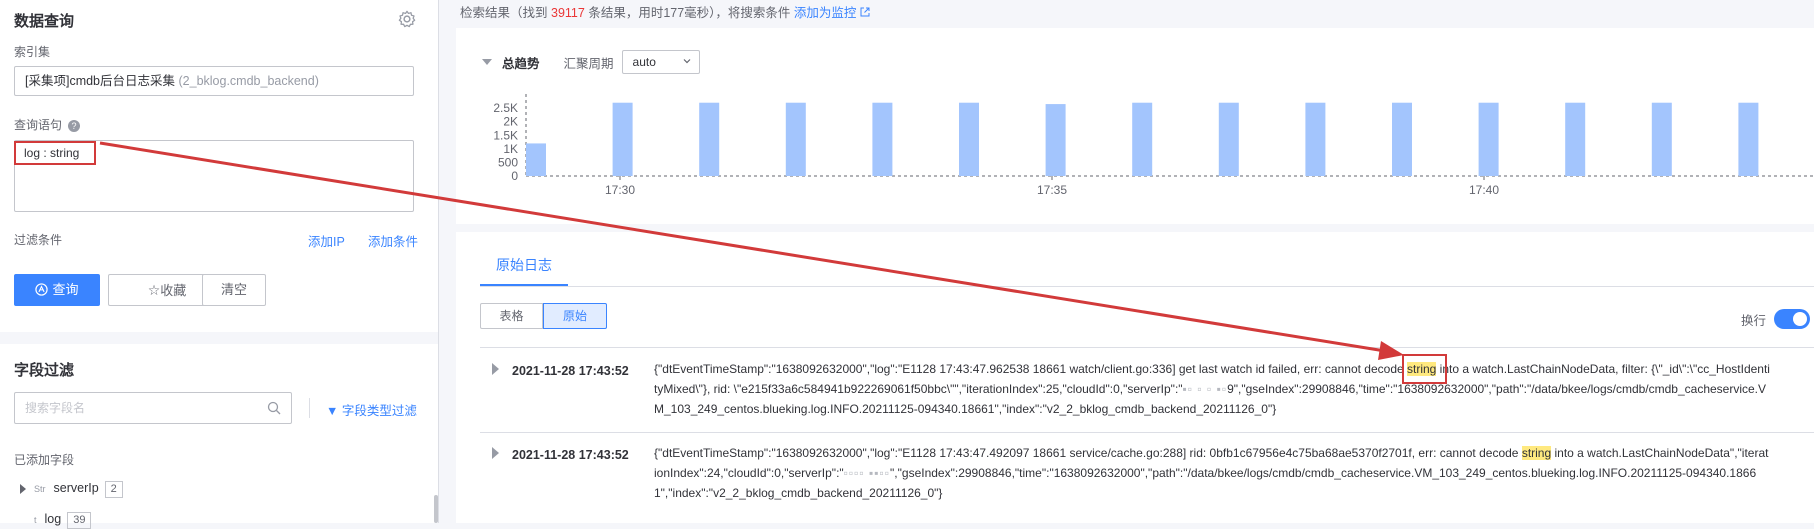 The width and height of the screenshot is (1814, 529). What do you see at coordinates (1754, 321) in the screenshot?
I see `wrap-label: 换行` at bounding box center [1754, 321].